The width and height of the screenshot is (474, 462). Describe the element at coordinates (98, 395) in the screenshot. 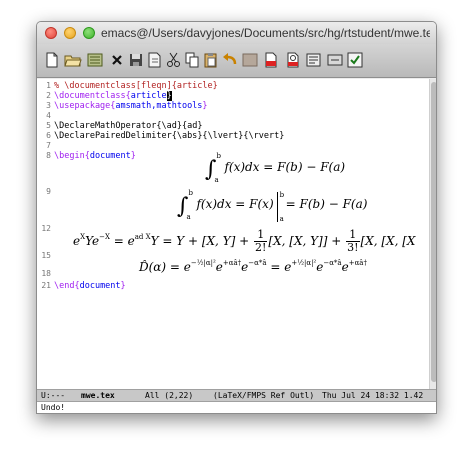

I see `modeline-buffer-name: mwe.tex` at that location.